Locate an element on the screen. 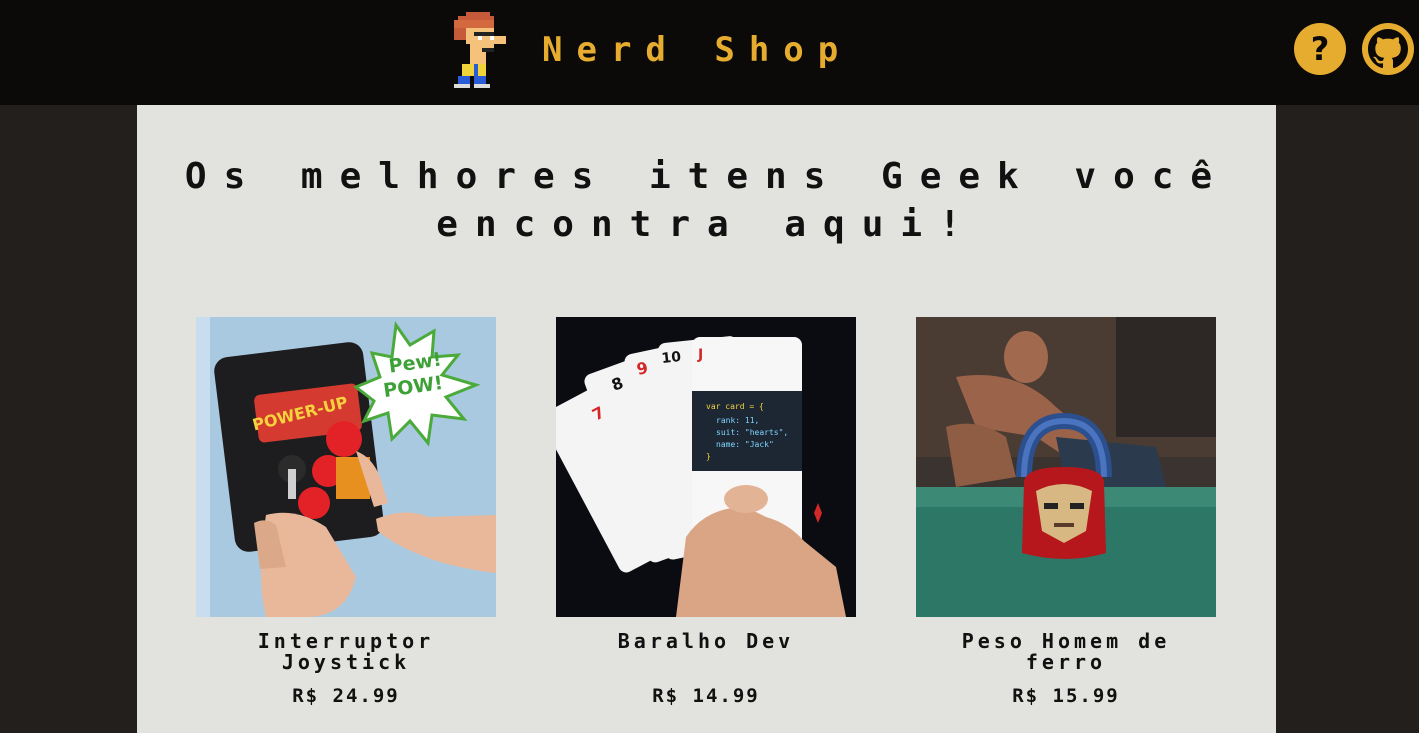  home-logo-link: Nerd Shop is located at coordinates (651, 50).